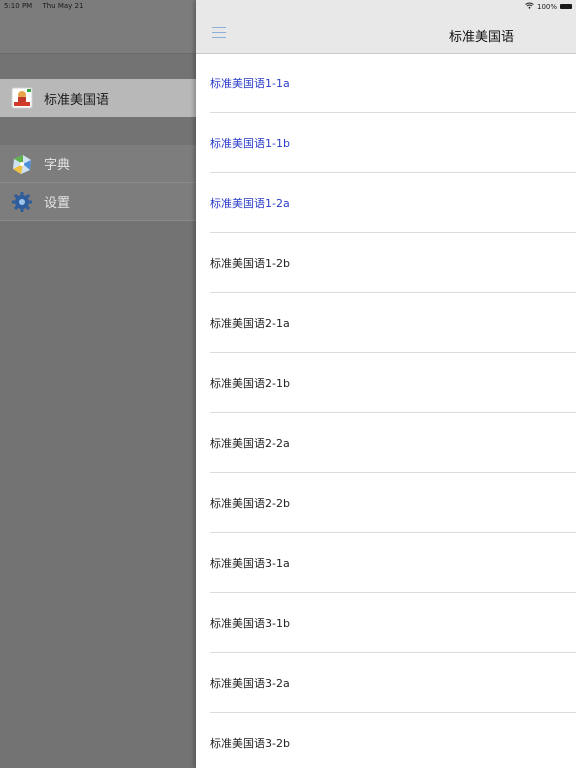  What do you see at coordinates (98, 164) in the screenshot?
I see `sidebar-item-dictionary: 字典` at bounding box center [98, 164].